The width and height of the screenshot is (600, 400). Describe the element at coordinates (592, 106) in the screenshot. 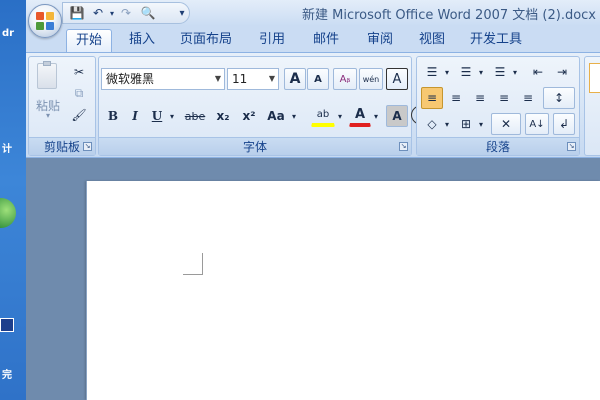

I see `styles-group` at that location.